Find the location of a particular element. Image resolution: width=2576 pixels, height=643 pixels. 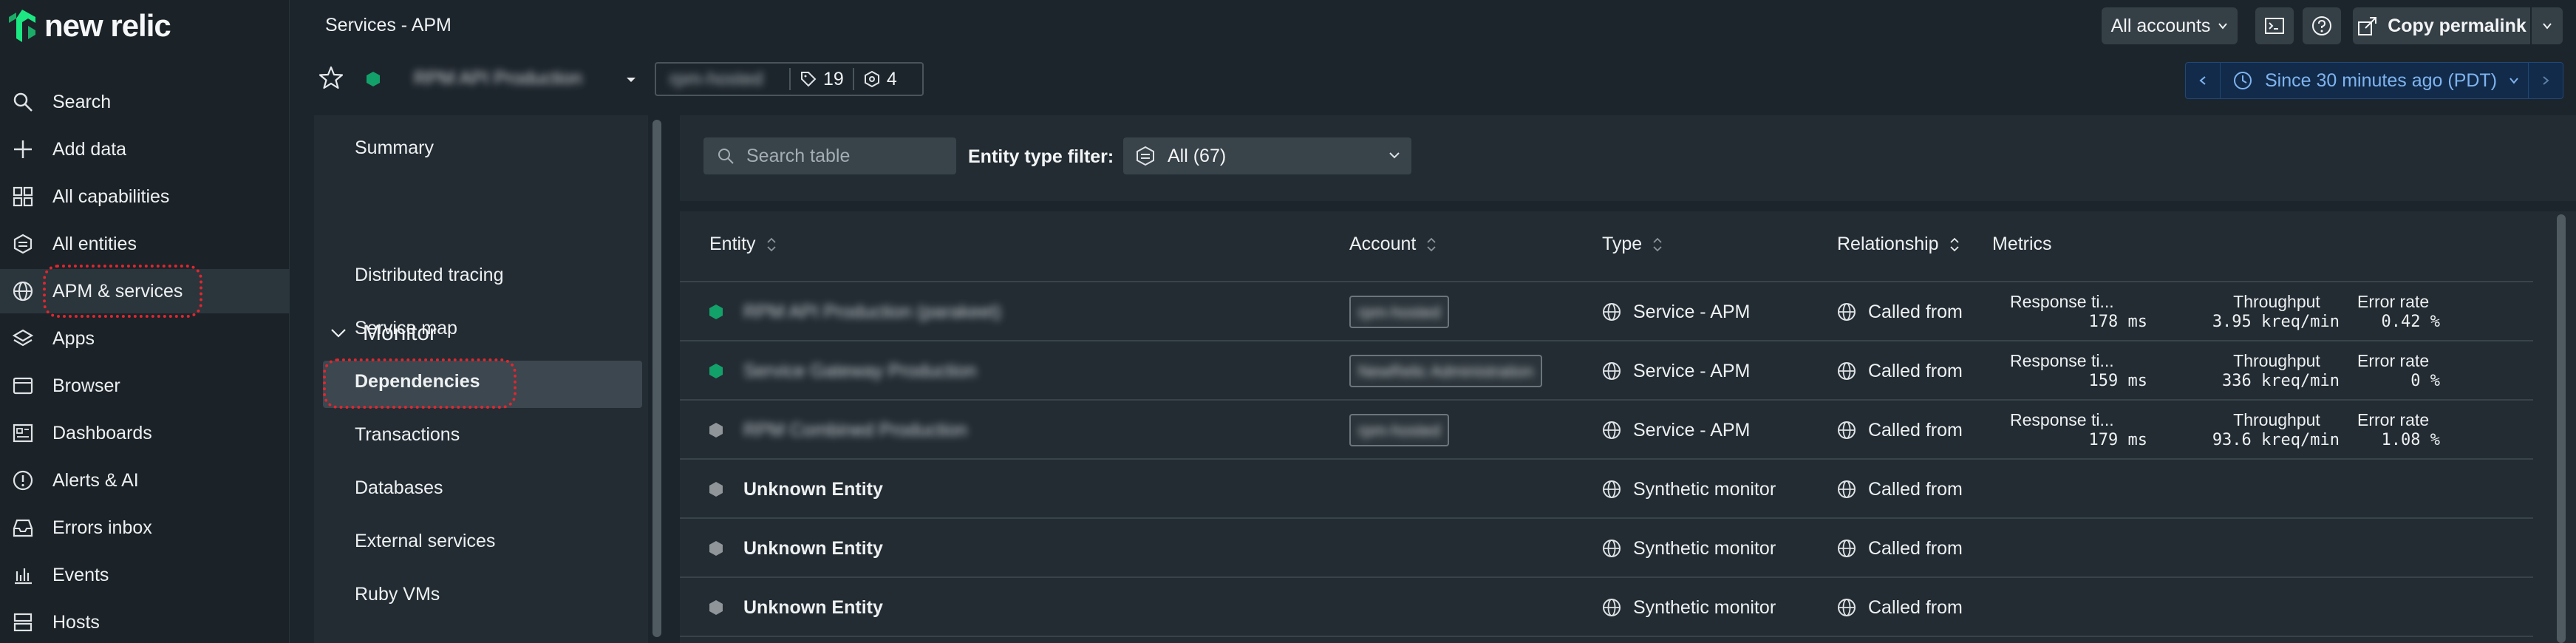

subnav-item-summary: Summary is located at coordinates (394, 148).